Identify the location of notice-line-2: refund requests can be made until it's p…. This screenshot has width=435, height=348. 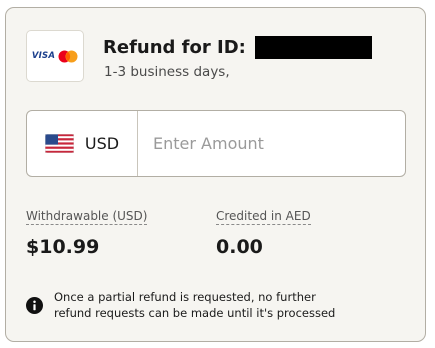
(195, 313).